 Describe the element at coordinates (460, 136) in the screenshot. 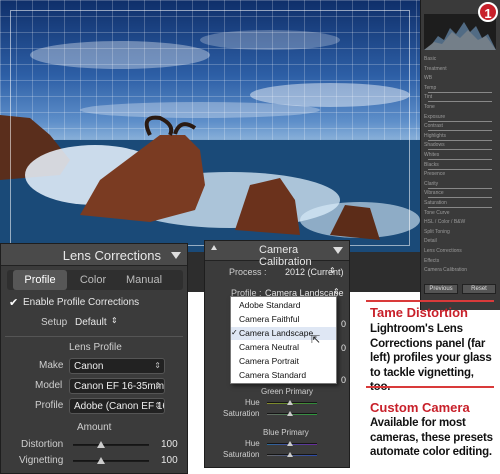

I see `develop-row: Highlights` at that location.